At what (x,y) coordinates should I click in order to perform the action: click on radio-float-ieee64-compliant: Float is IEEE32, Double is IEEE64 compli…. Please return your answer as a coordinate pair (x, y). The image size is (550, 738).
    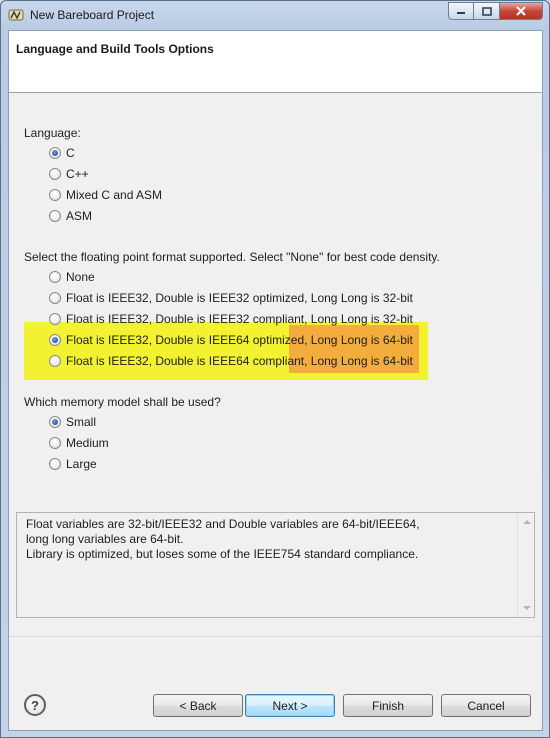
    Looking at the image, I should click on (231, 361).